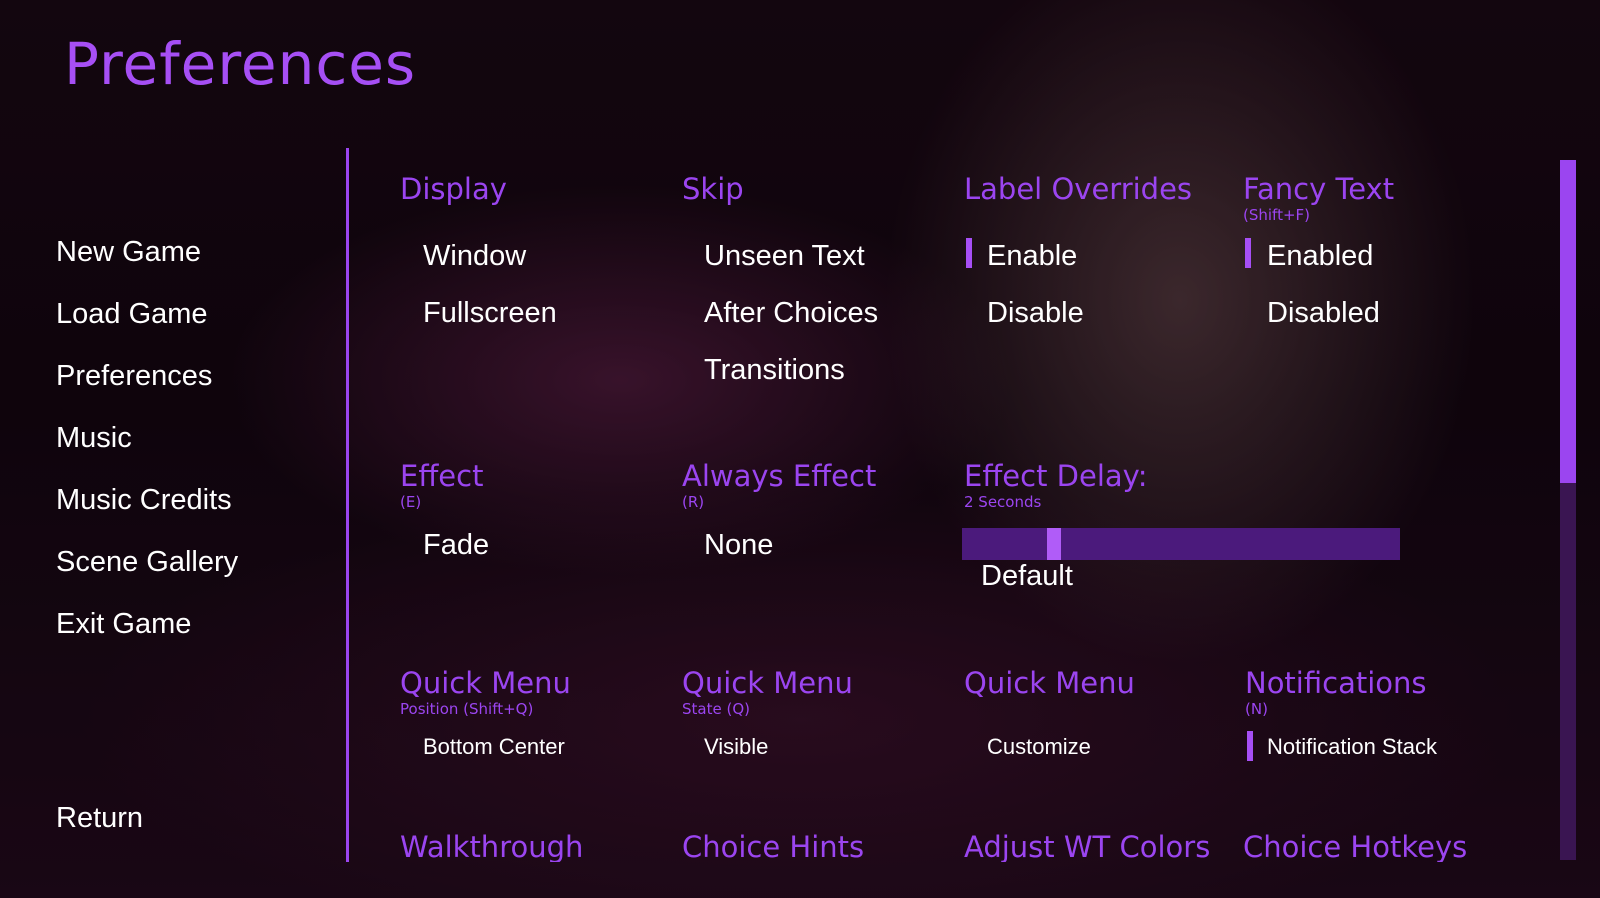 This screenshot has height=898, width=1600. I want to click on display-section: Display, so click(453, 189).